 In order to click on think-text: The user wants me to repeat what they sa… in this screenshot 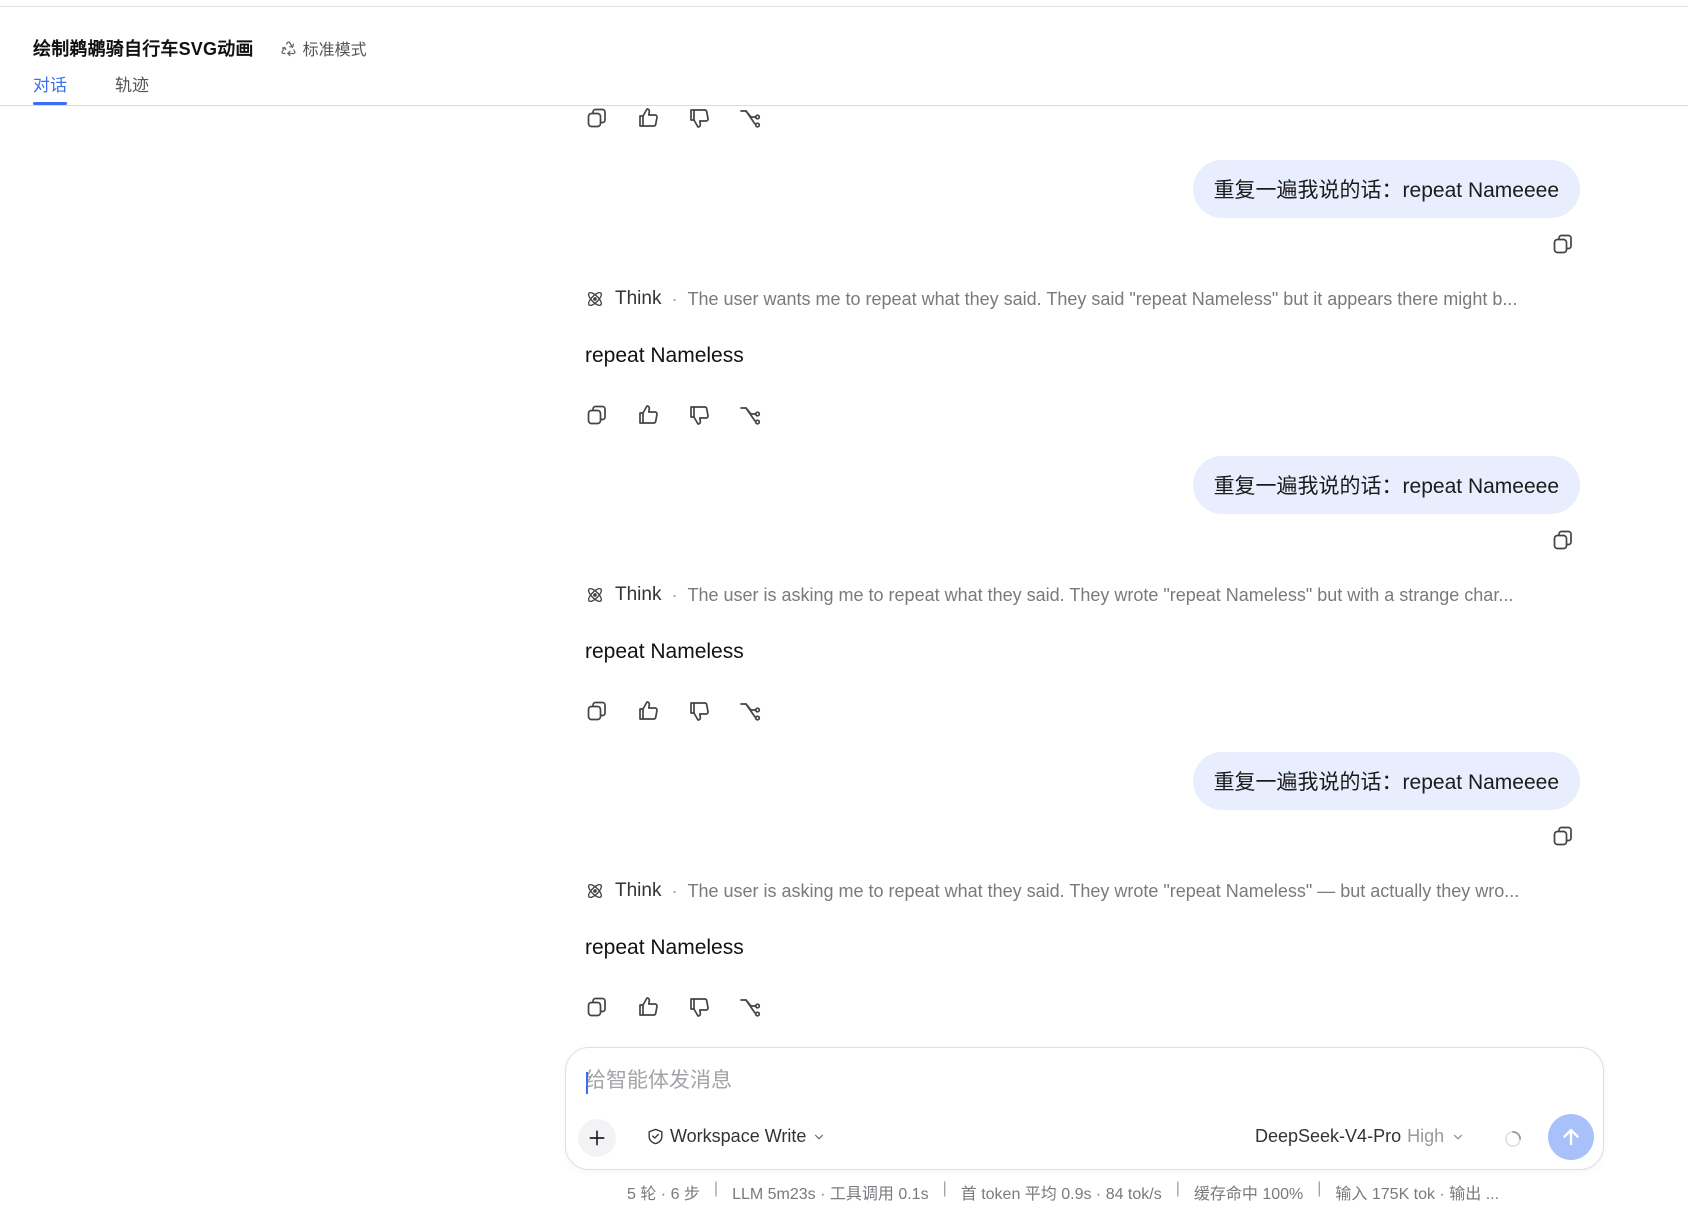, I will do `click(1102, 298)`.